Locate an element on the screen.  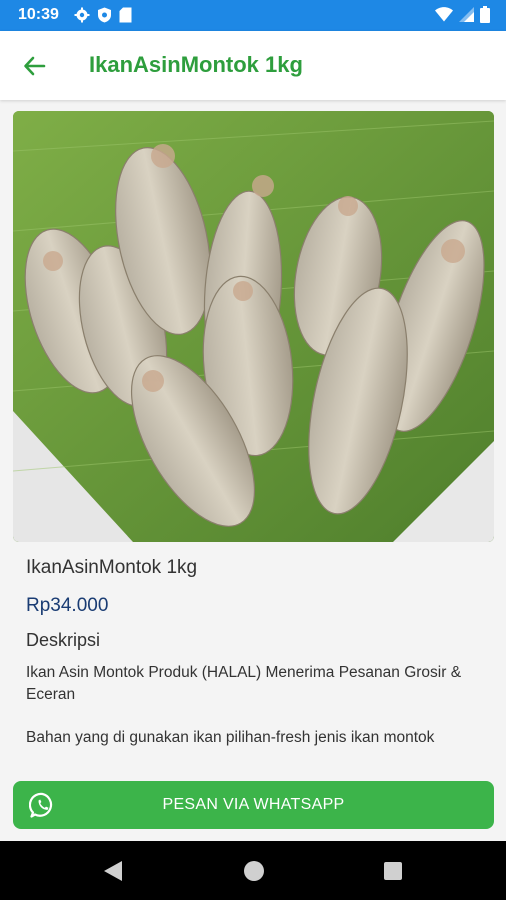
back-triangle-icon is located at coordinates (113, 871).